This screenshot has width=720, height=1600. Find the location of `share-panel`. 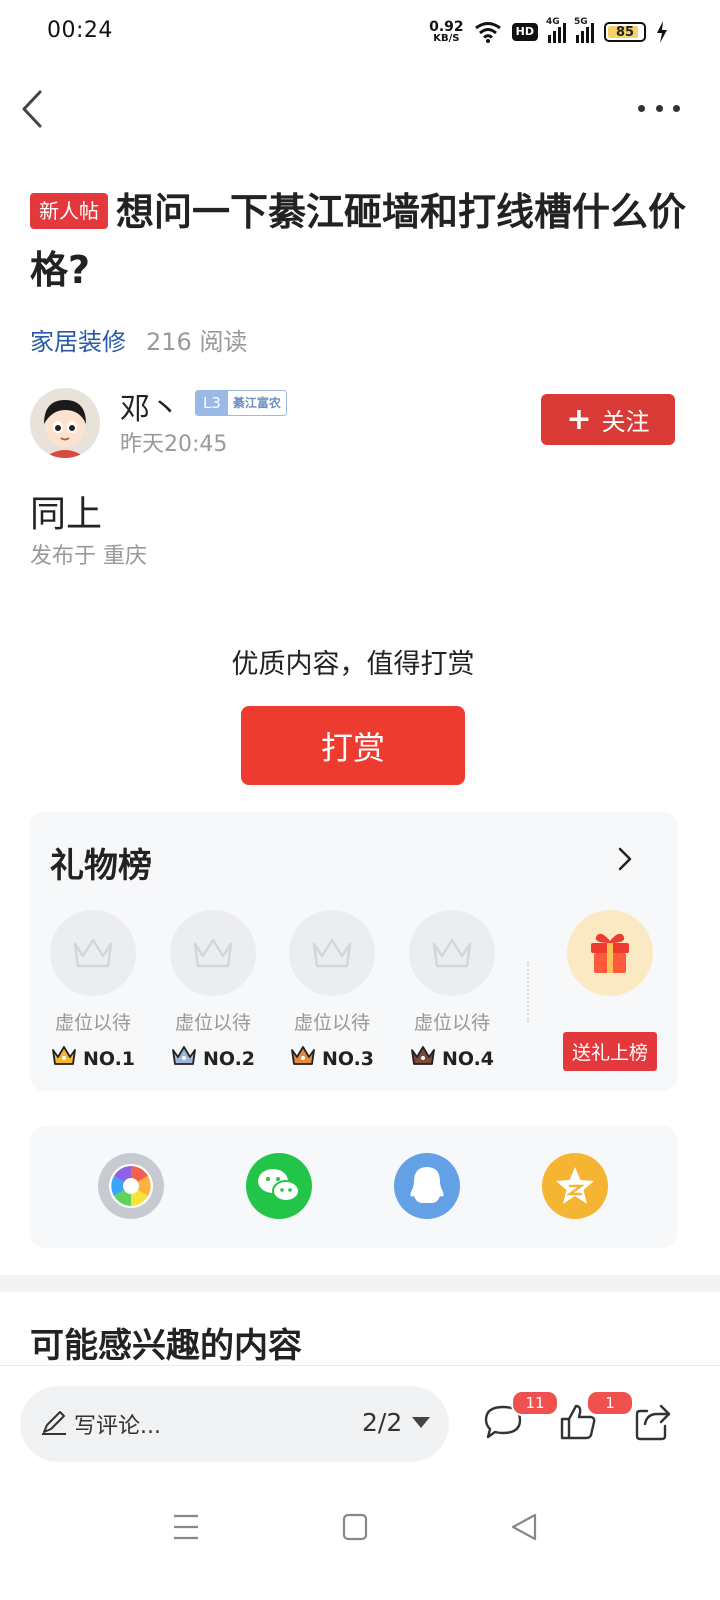

share-panel is located at coordinates (353, 1187).